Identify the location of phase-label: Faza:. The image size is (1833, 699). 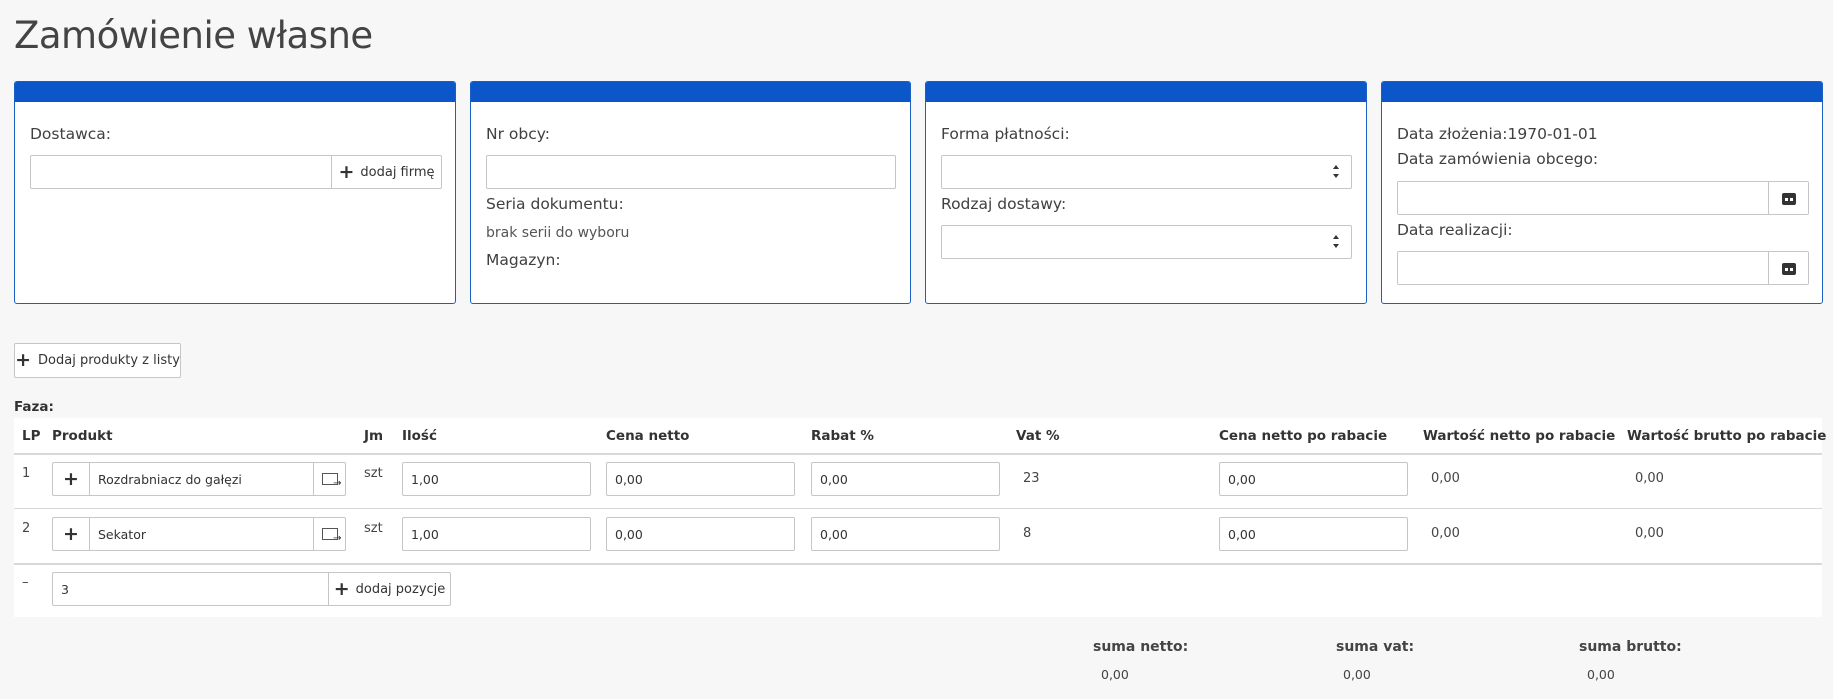
(34, 407).